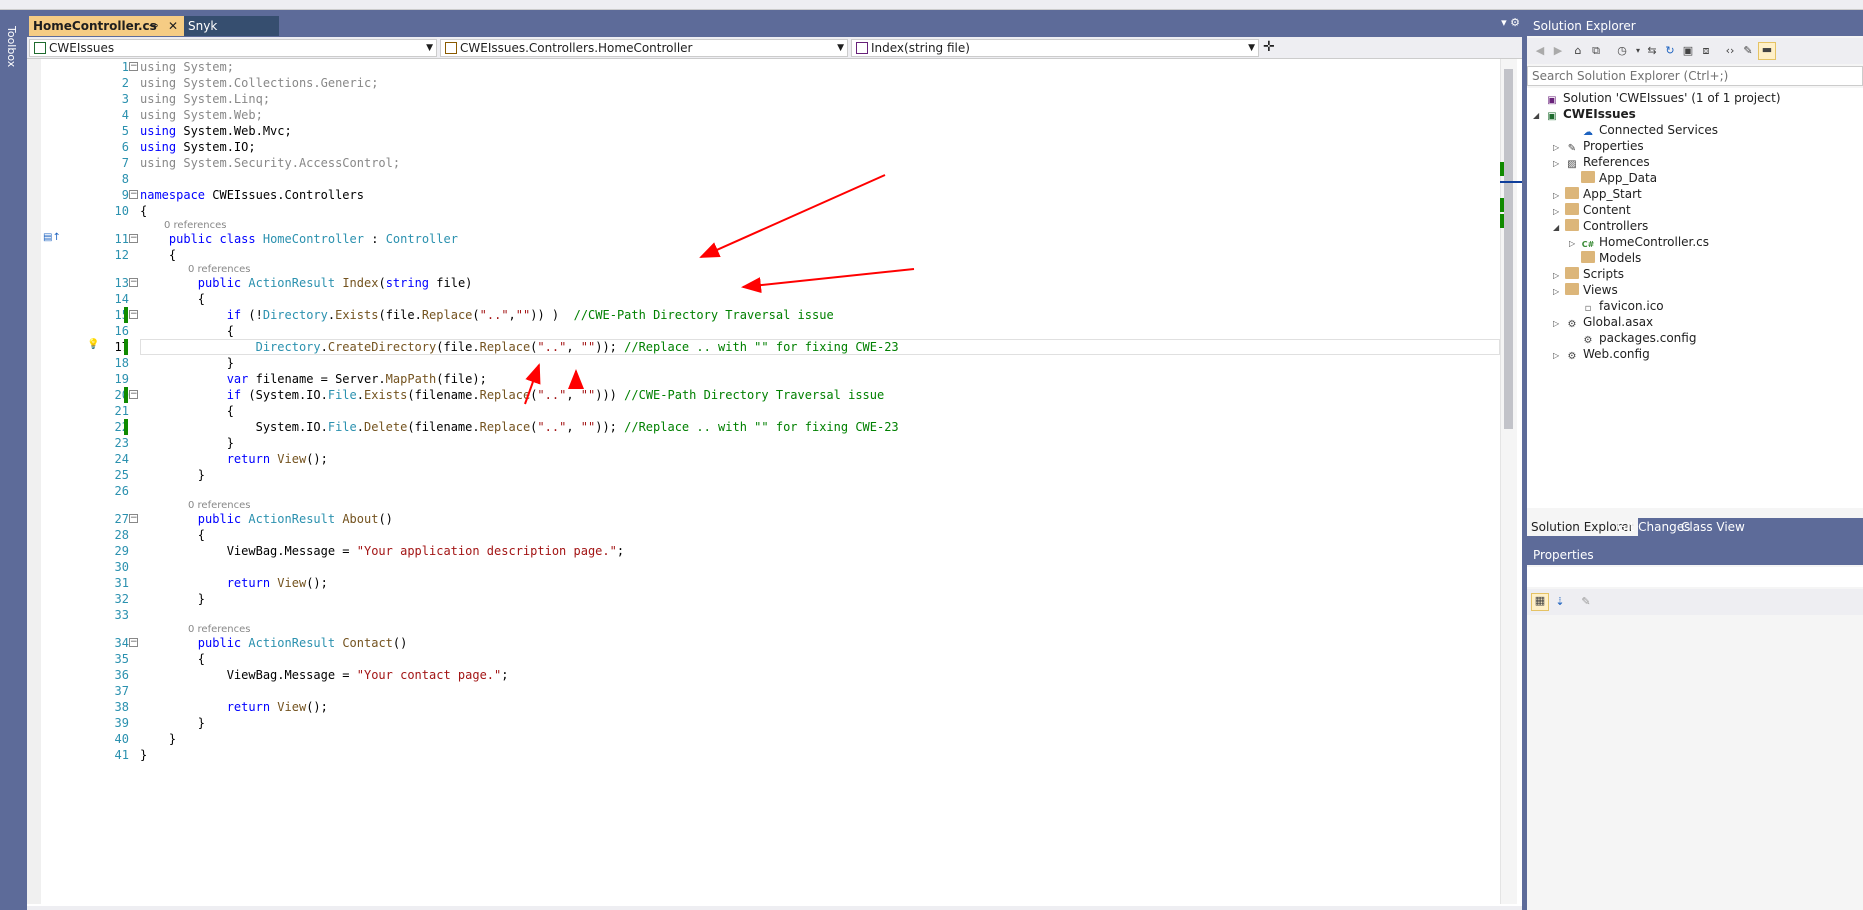 The width and height of the screenshot is (1863, 910). Describe the element at coordinates (762, 583) in the screenshot. I see `code-line: 31 return View();` at that location.